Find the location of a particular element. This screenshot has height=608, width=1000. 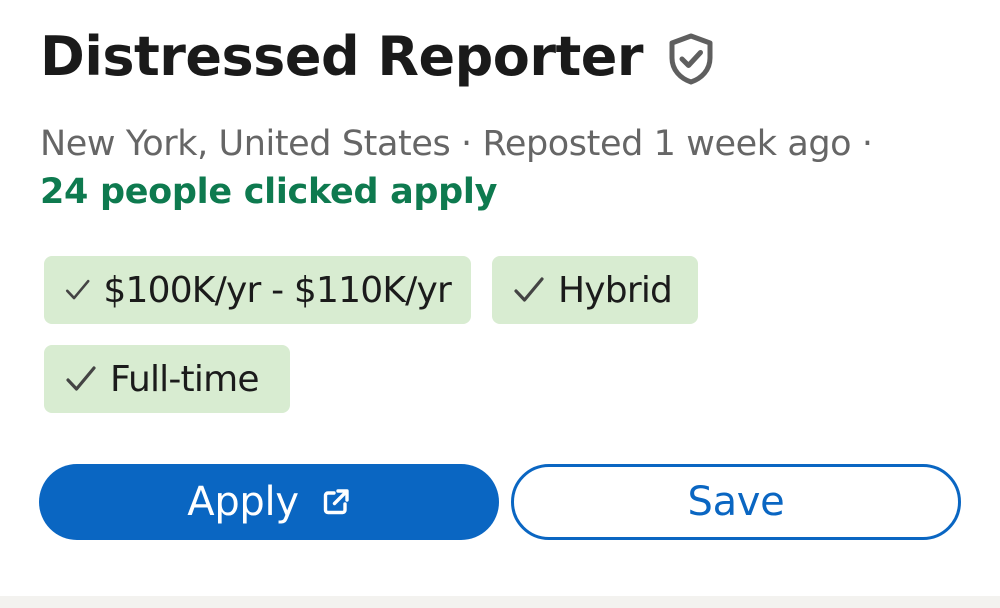

title-row: Distressed Reporter is located at coordinates (377, 57).